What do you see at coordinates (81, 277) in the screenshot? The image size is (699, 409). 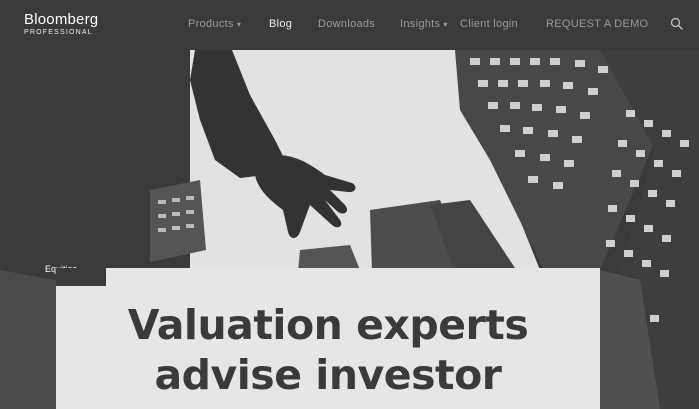 I see `card-notch` at bounding box center [81, 277].